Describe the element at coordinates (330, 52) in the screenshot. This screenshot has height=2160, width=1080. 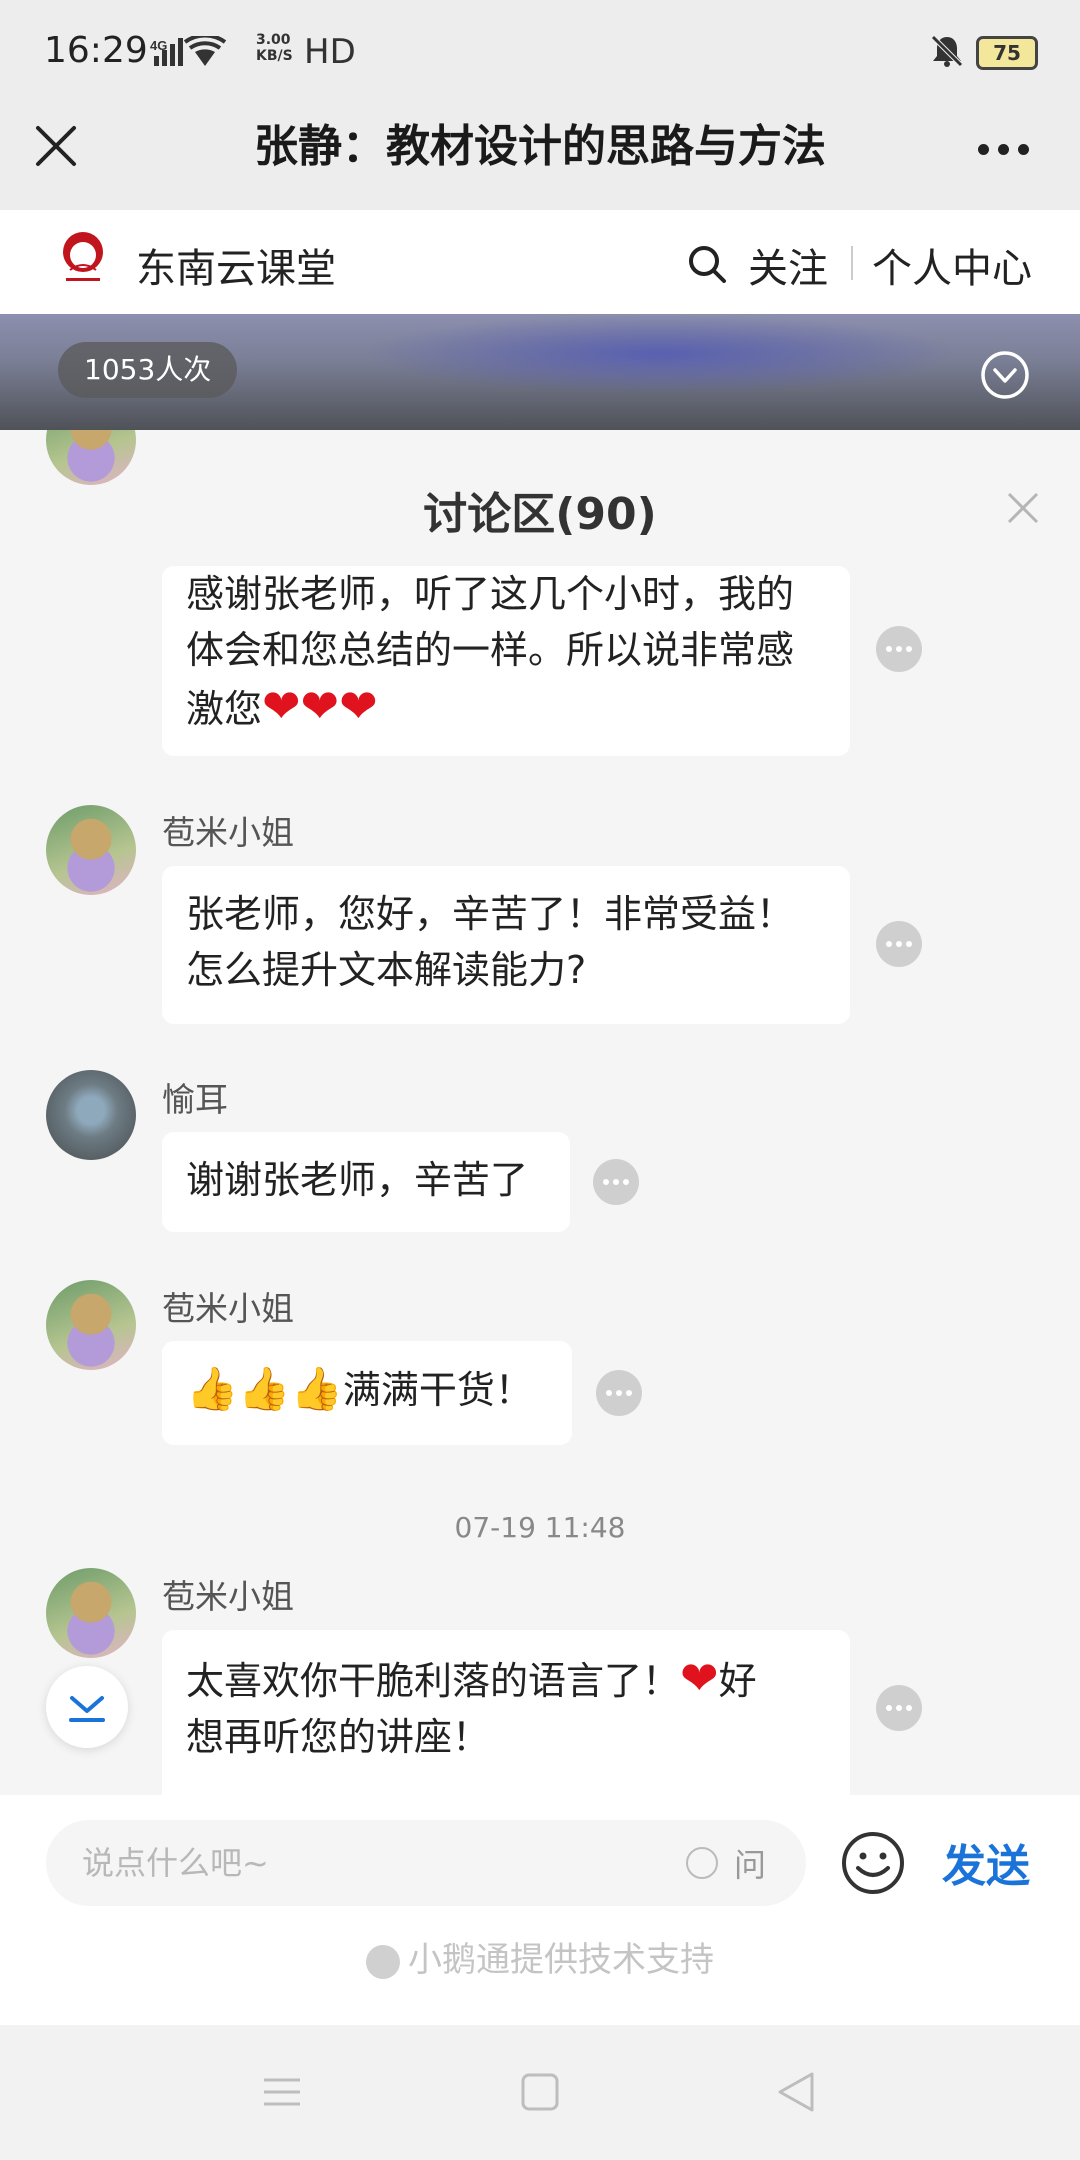
I see `hd-indicator: HD` at that location.